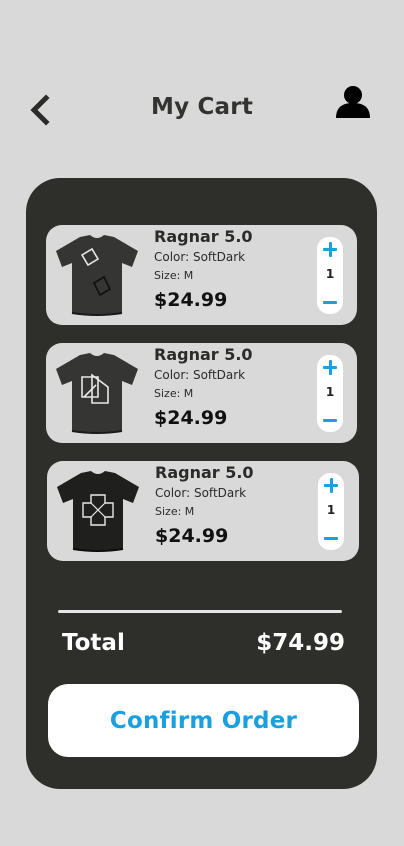  I want to click on confirm-order-button: Confirm Order, so click(203, 720).